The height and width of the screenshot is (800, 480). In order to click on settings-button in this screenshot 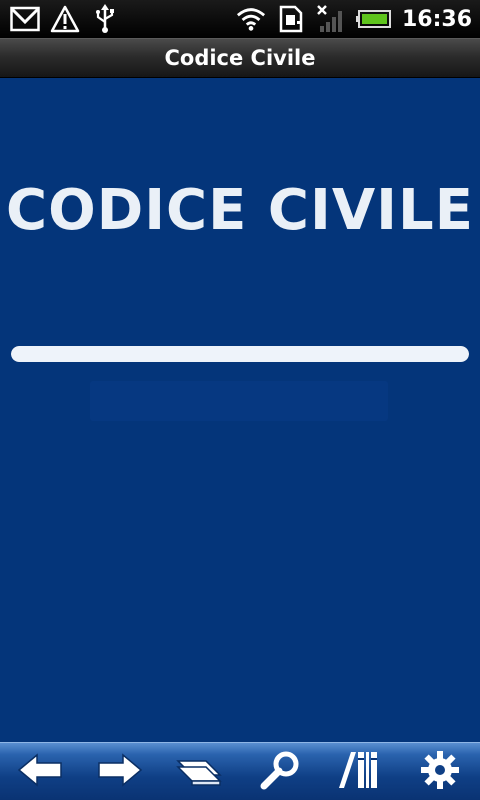, I will do `click(440, 772)`.